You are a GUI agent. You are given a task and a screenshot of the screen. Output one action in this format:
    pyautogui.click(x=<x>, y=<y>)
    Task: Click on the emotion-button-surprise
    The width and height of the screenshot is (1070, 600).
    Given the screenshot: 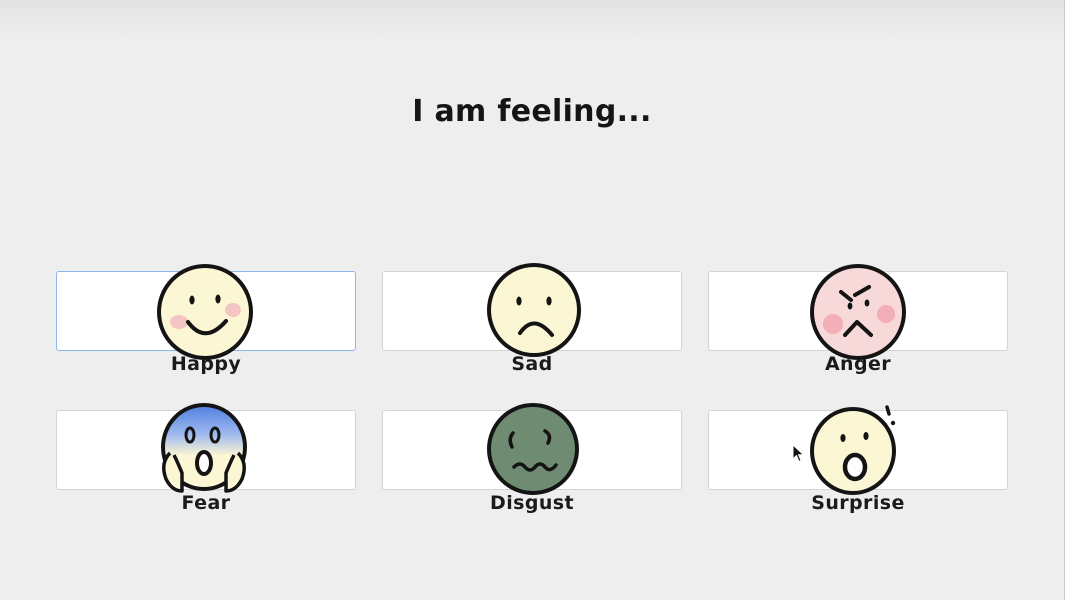 What is the action you would take?
    pyautogui.click(x=858, y=450)
    